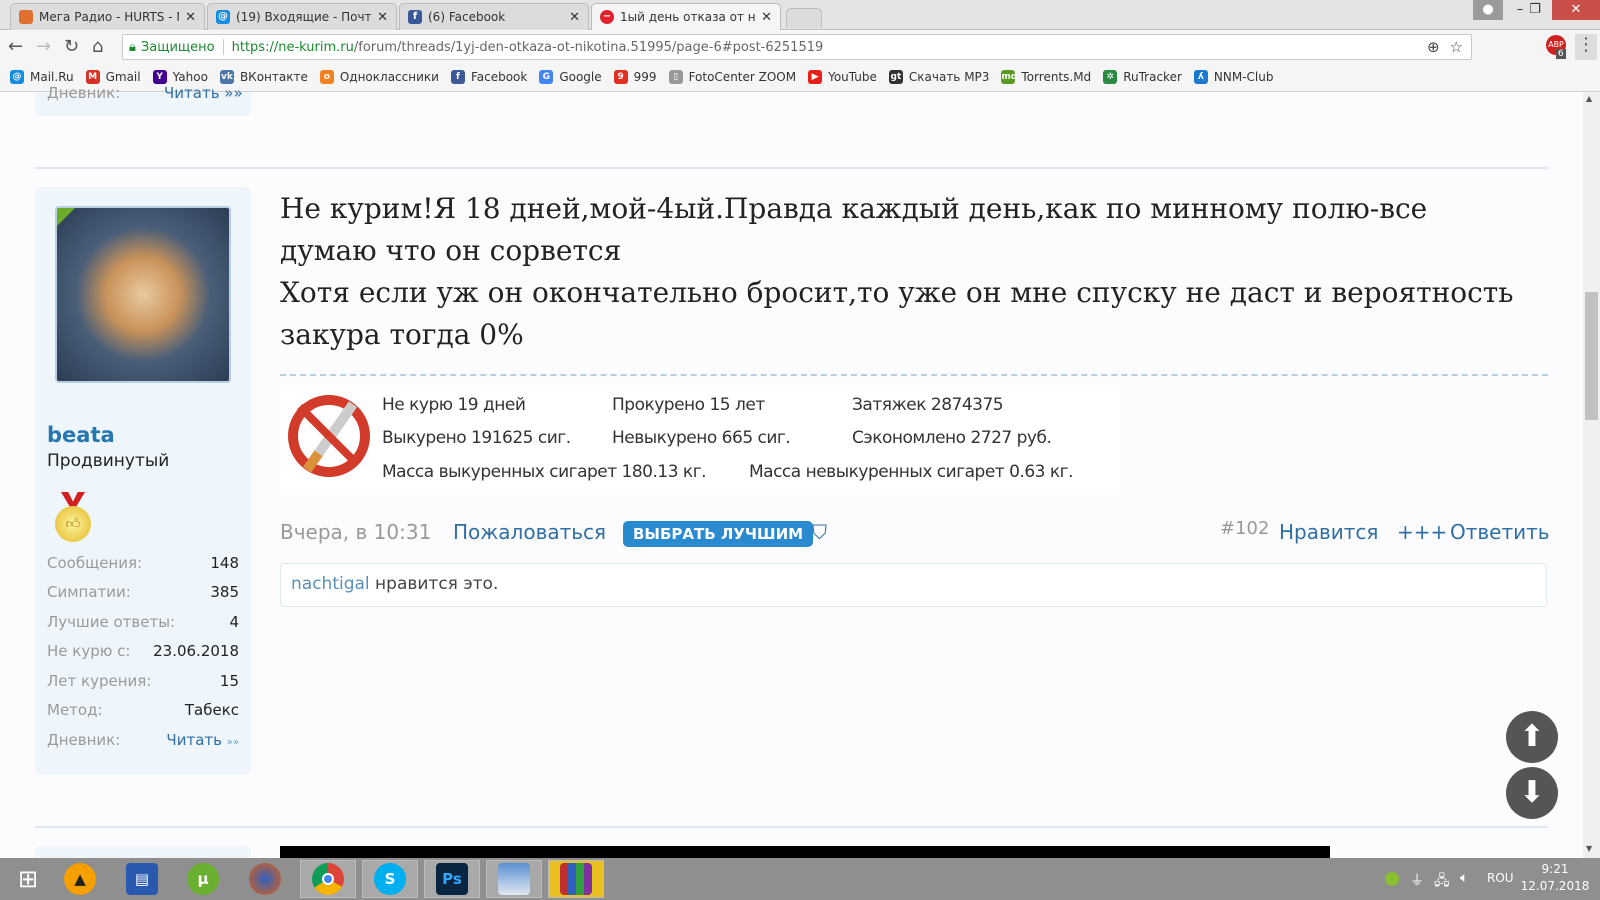  Describe the element at coordinates (1591, 475) in the screenshot. I see `scrollbar: ▲ ▼` at that location.